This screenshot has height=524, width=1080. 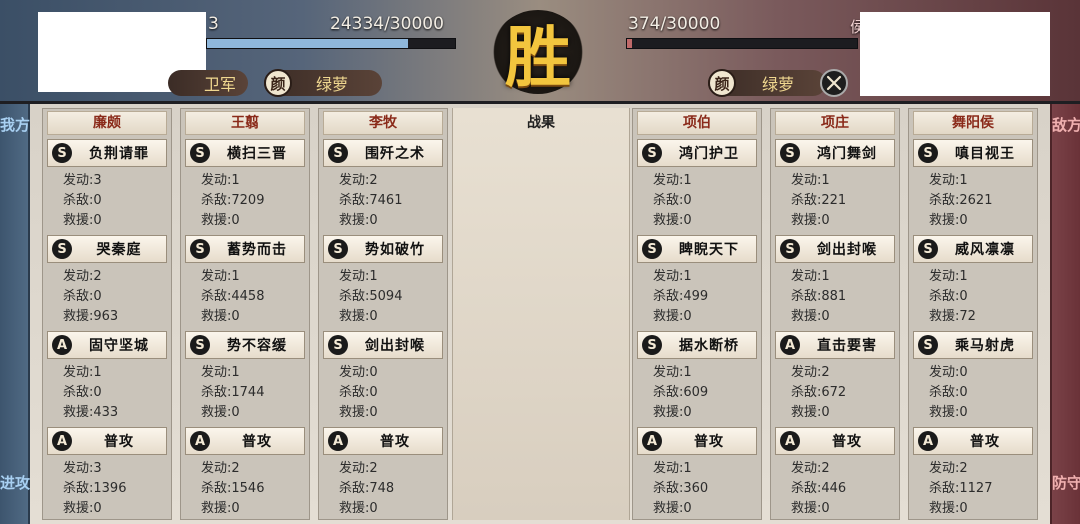 What do you see at coordinates (541, 123) in the screenshot?
I see `results-title: 战果` at bounding box center [541, 123].